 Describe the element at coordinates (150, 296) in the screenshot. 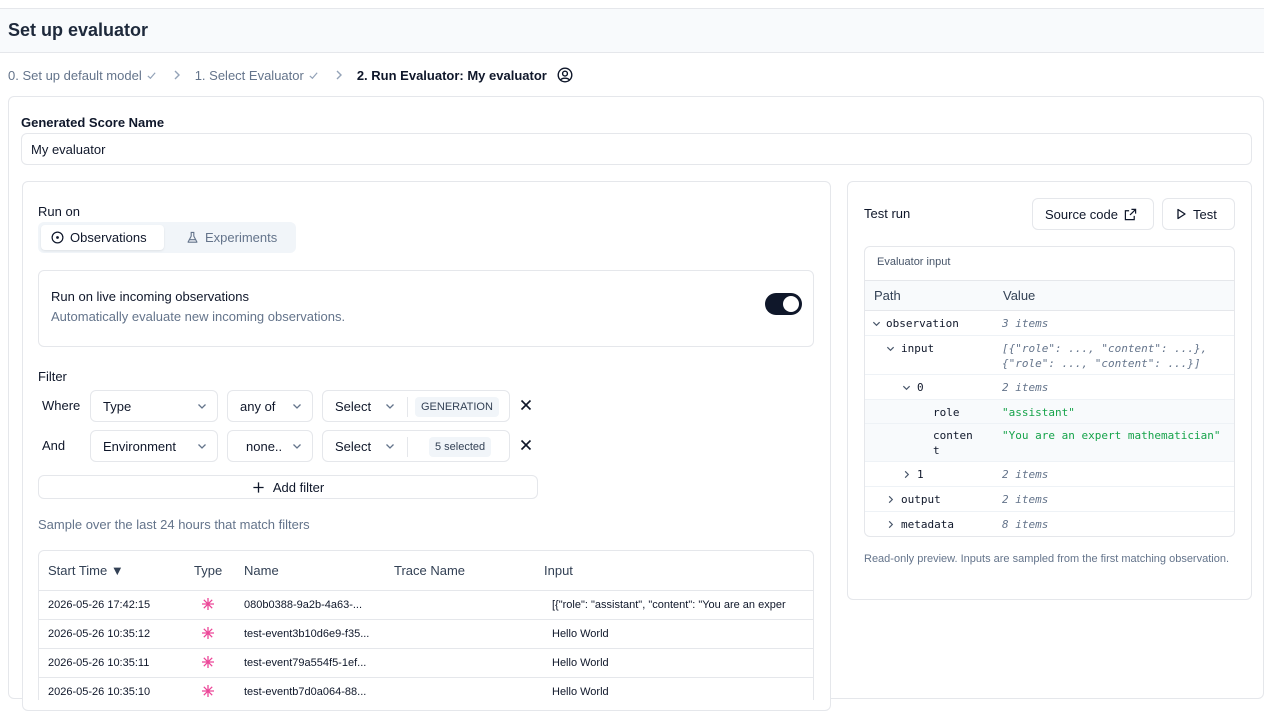

I see `live-title: Run on live incoming observations` at that location.